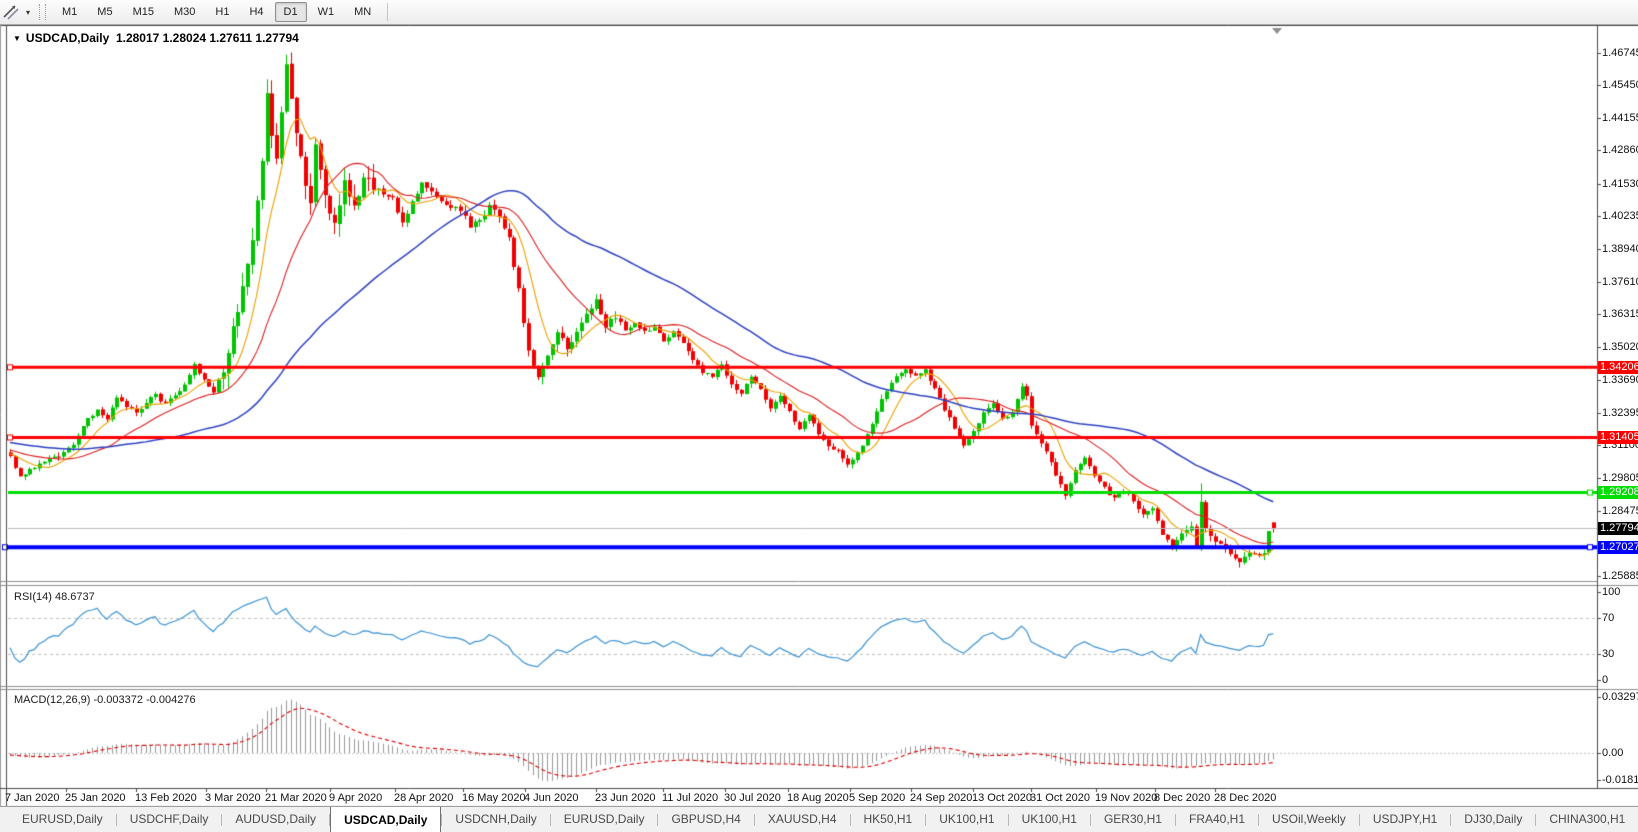 This screenshot has height=832, width=1638. Describe the element at coordinates (207, 38) in the screenshot. I see `ohlc-values: 1.28017 1.28024 1.27611 1.27794` at that location.